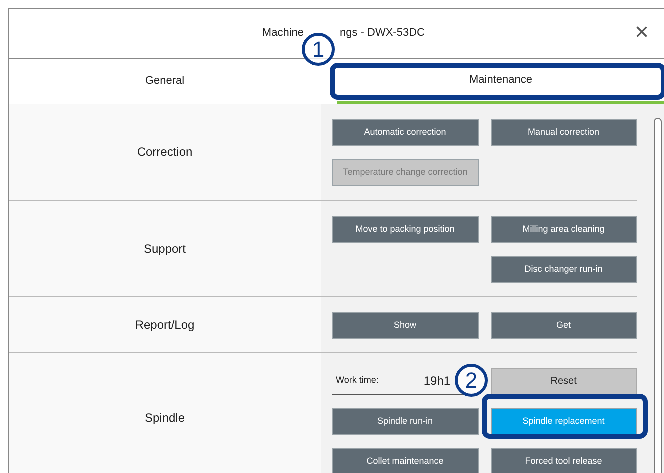 The height and width of the screenshot is (473, 664). I want to click on action-button: Show, so click(405, 325).